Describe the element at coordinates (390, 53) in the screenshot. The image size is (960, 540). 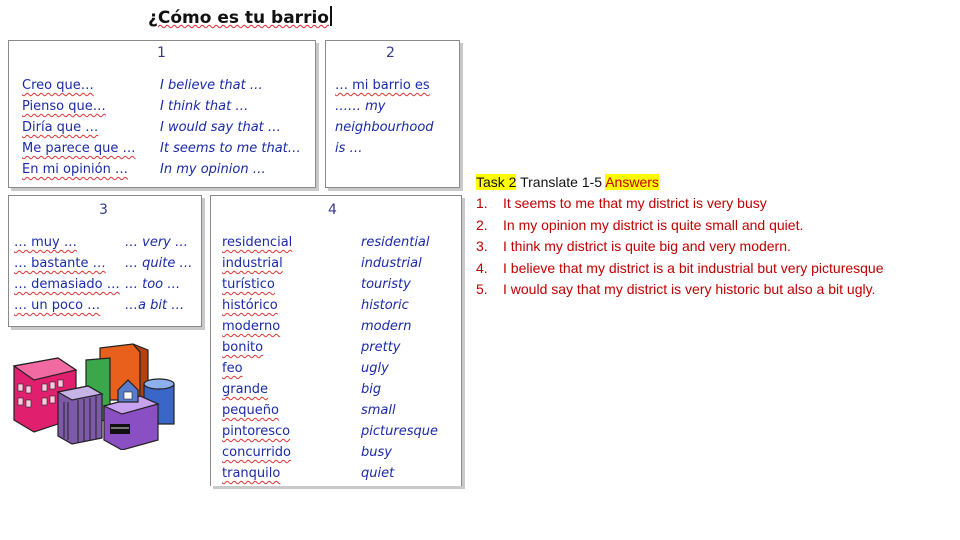
I see `box-number: 2` at that location.